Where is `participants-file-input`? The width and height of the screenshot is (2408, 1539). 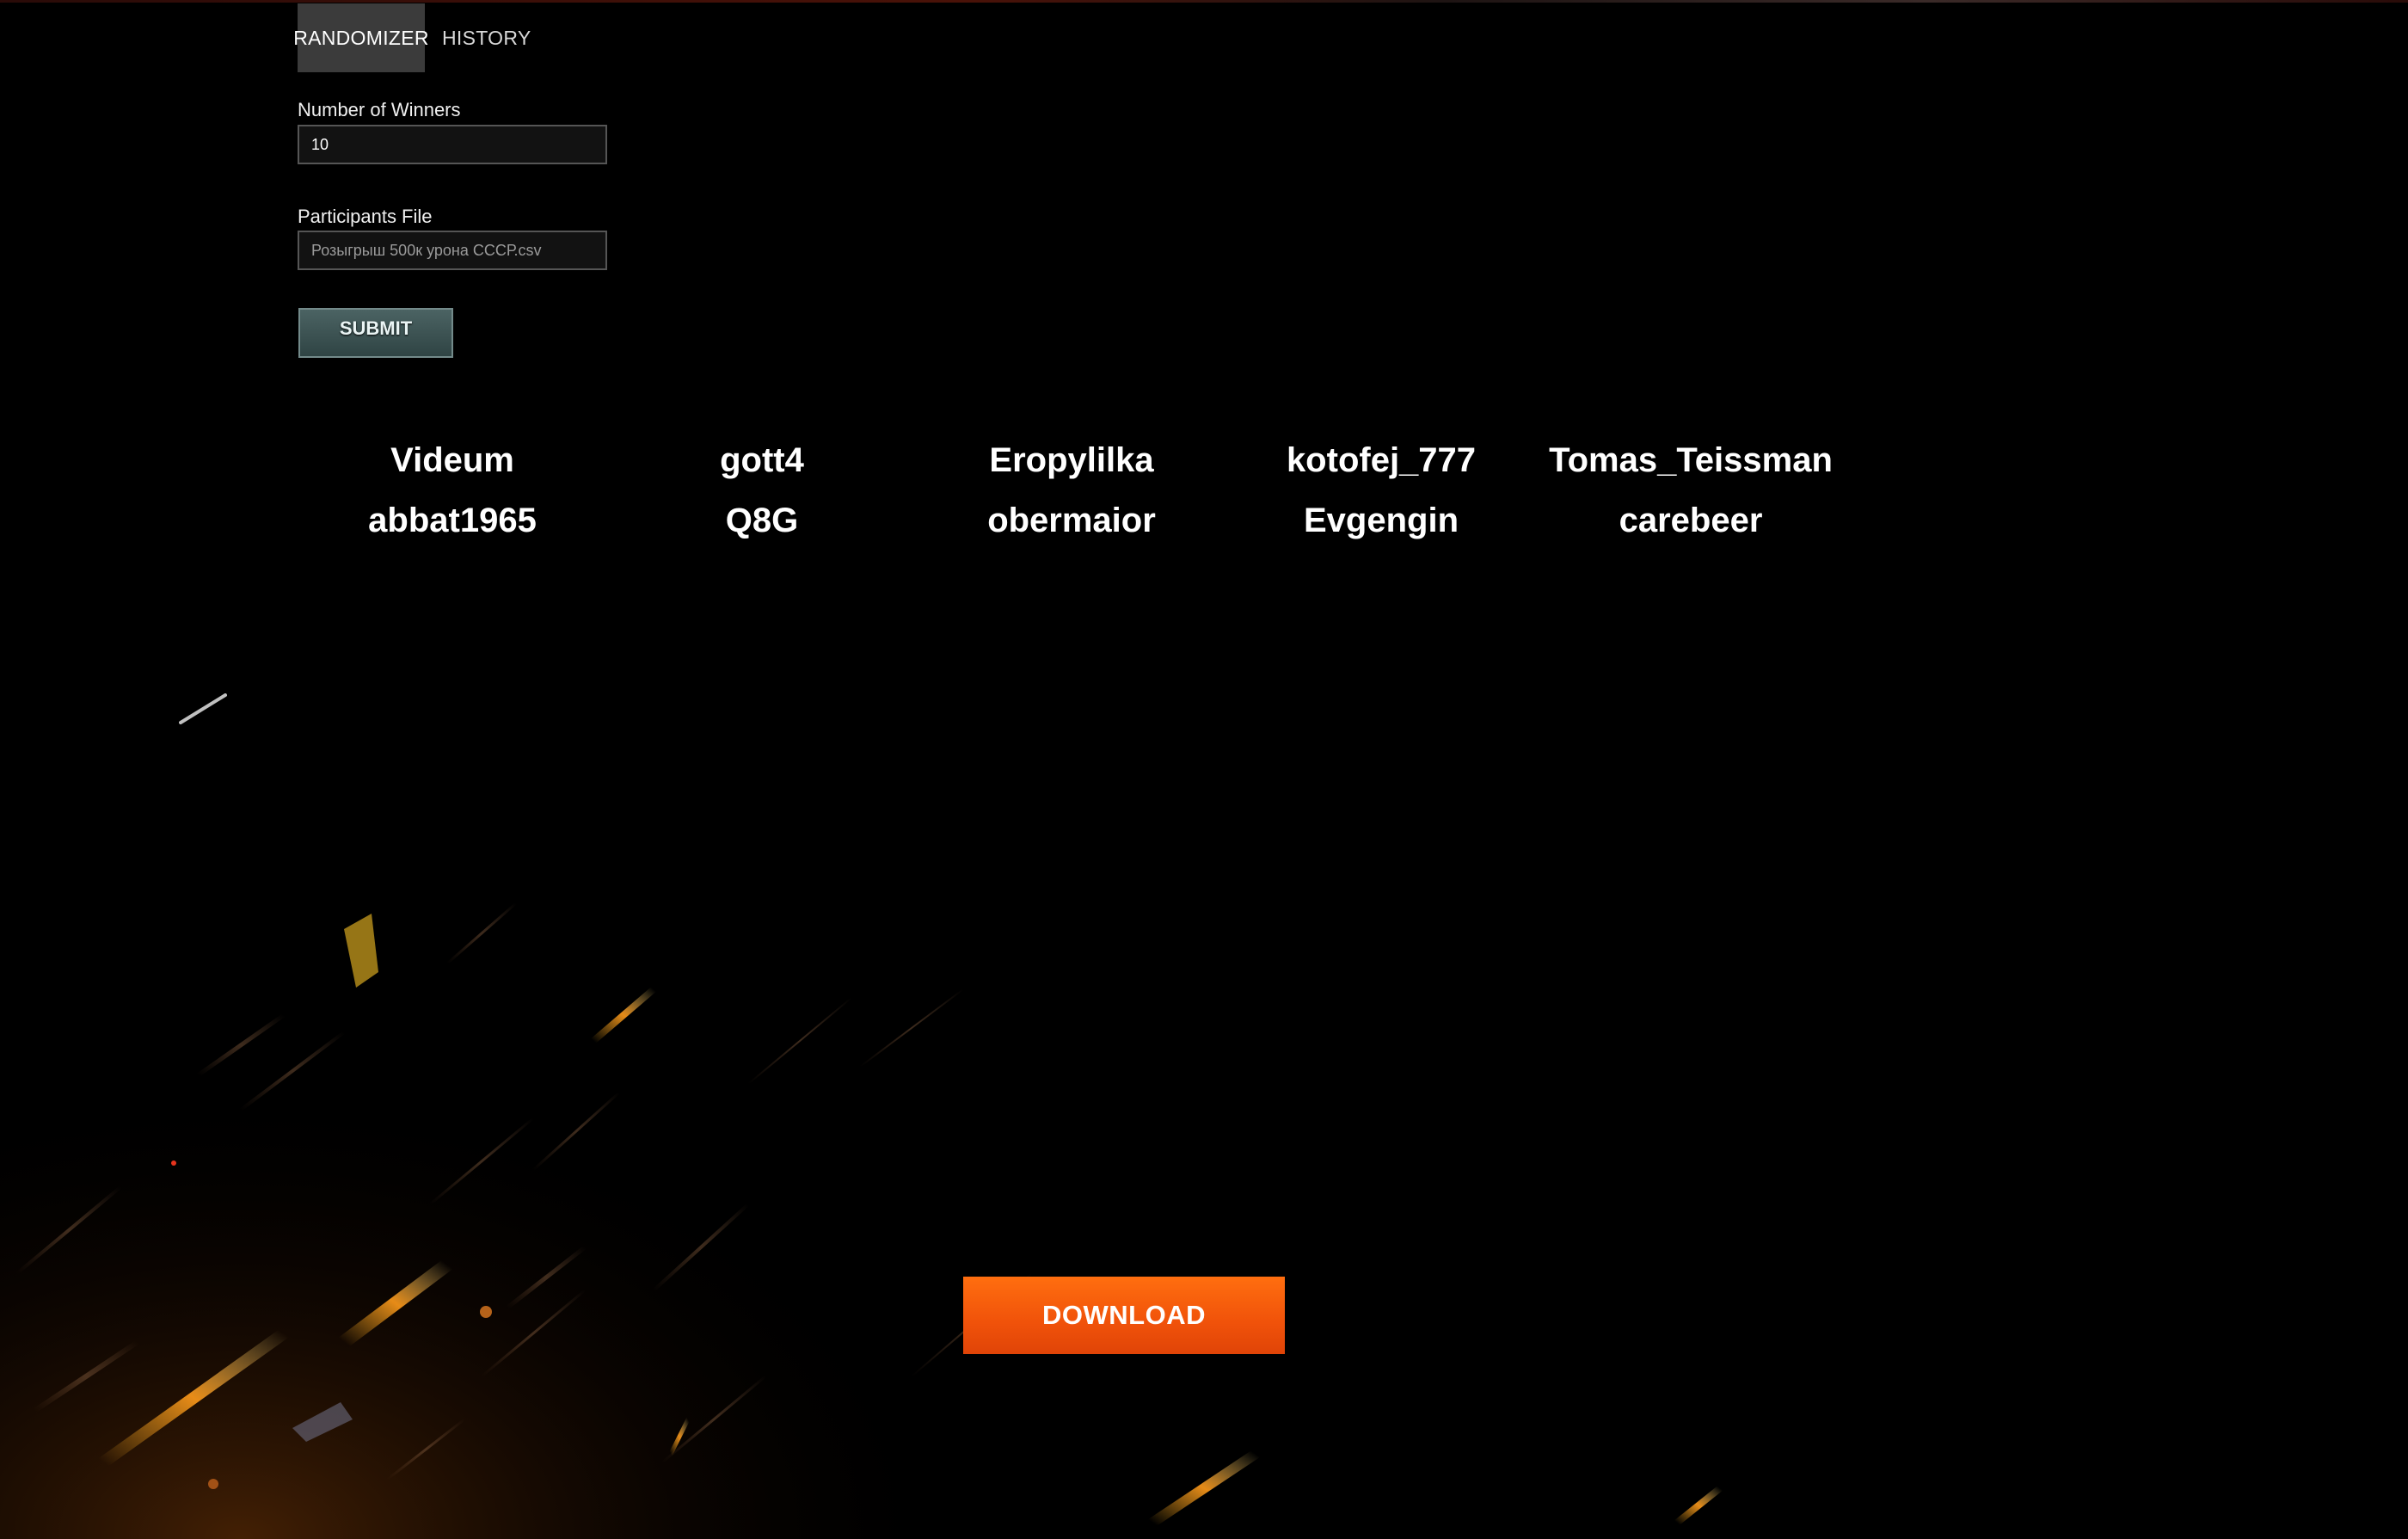 participants-file-input is located at coordinates (453, 251).